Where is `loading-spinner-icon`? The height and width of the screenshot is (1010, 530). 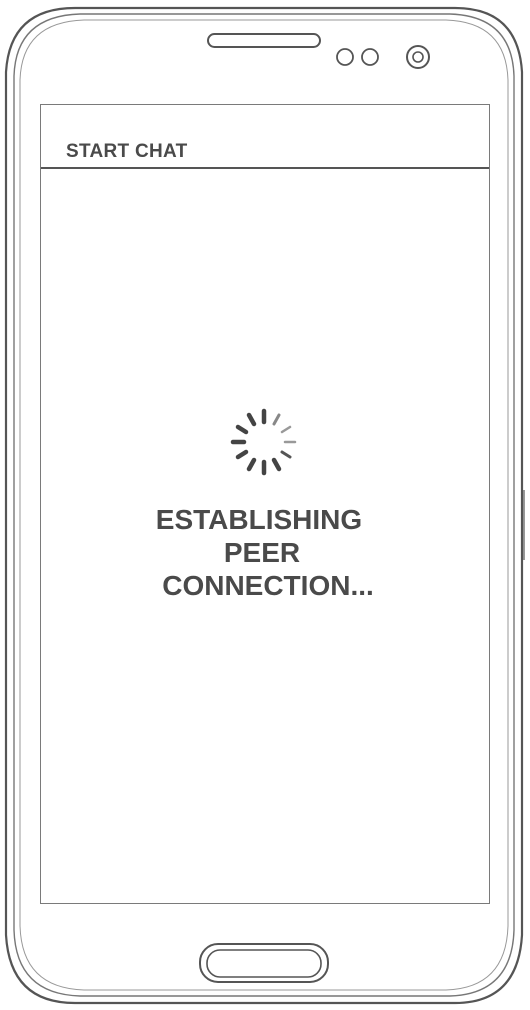
loading-spinner-icon is located at coordinates (263, 442).